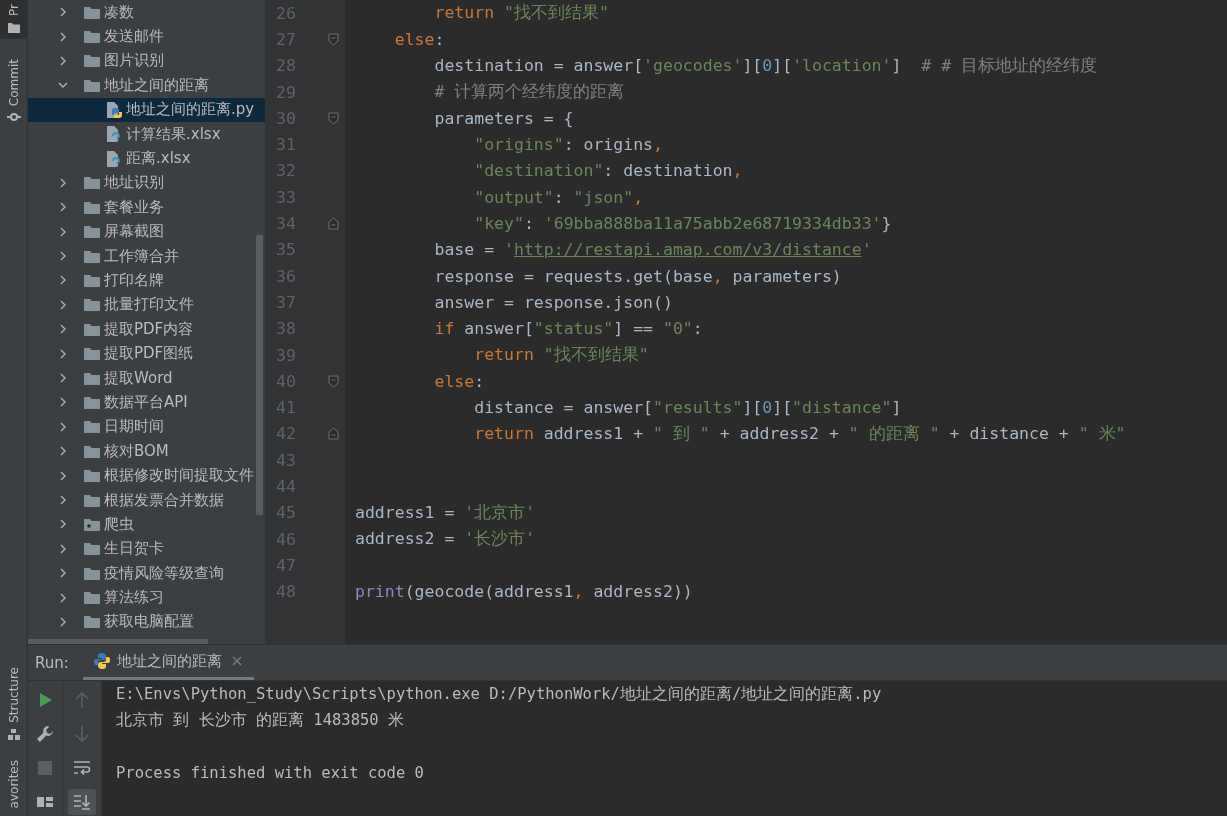 This screenshot has width=1227, height=816. I want to click on tree-item: 屏幕截图, so click(146, 231).